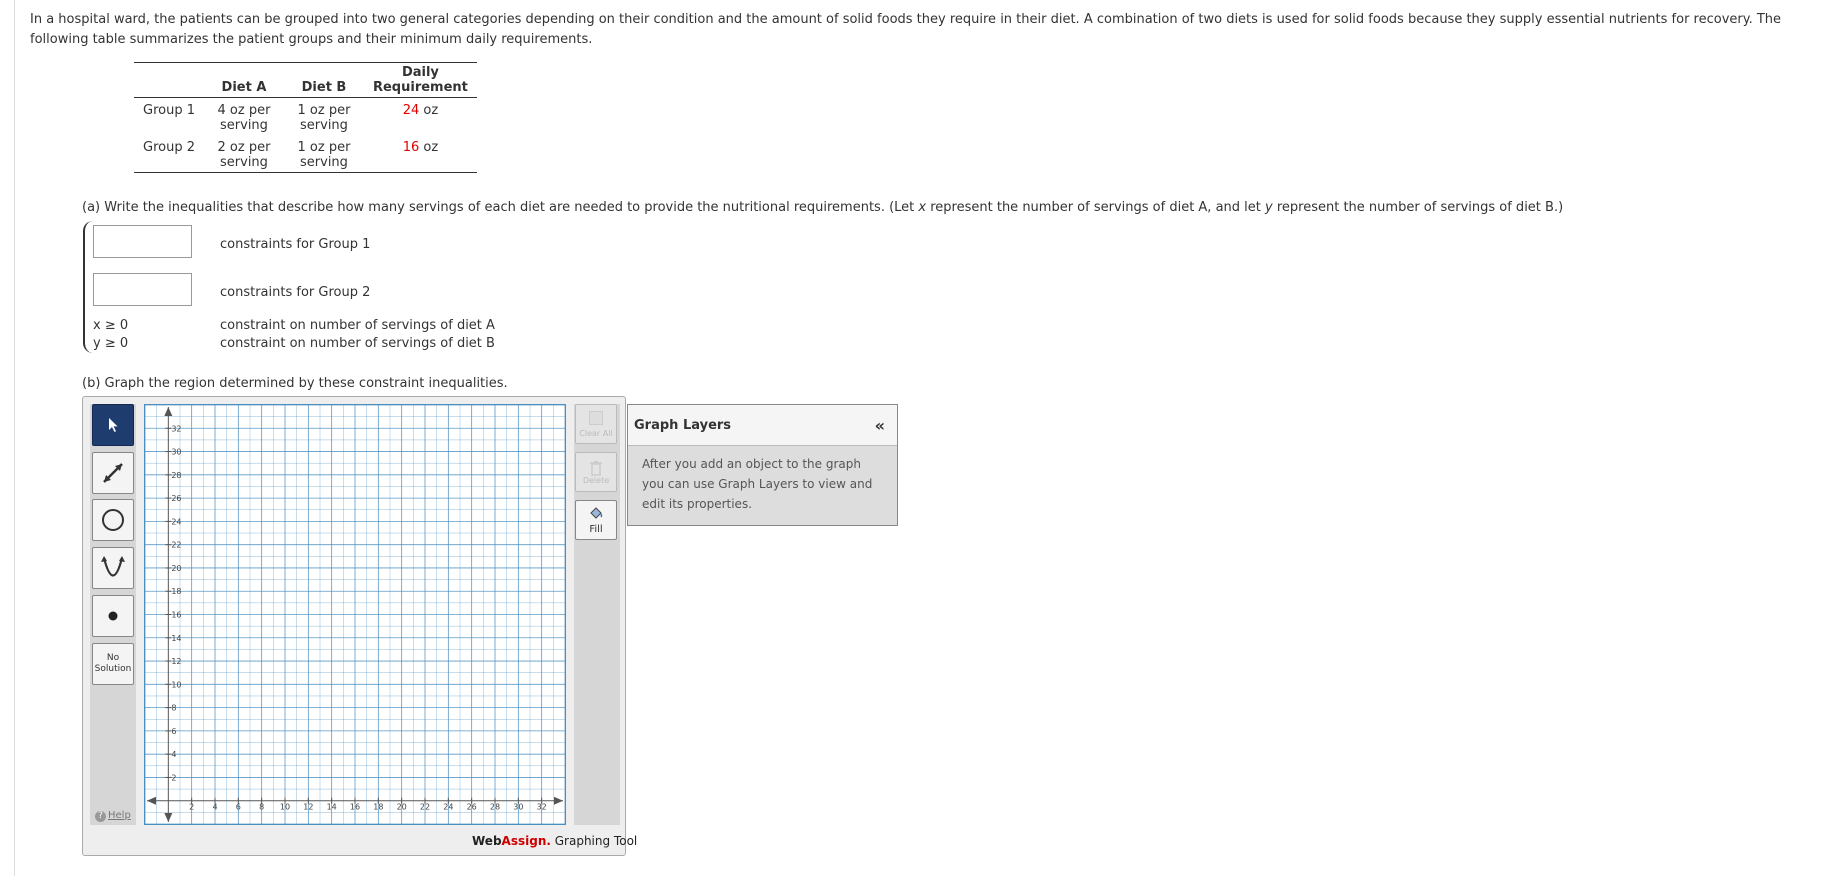 The width and height of the screenshot is (1822, 876). I want to click on group1-constraint-input, so click(142, 241).